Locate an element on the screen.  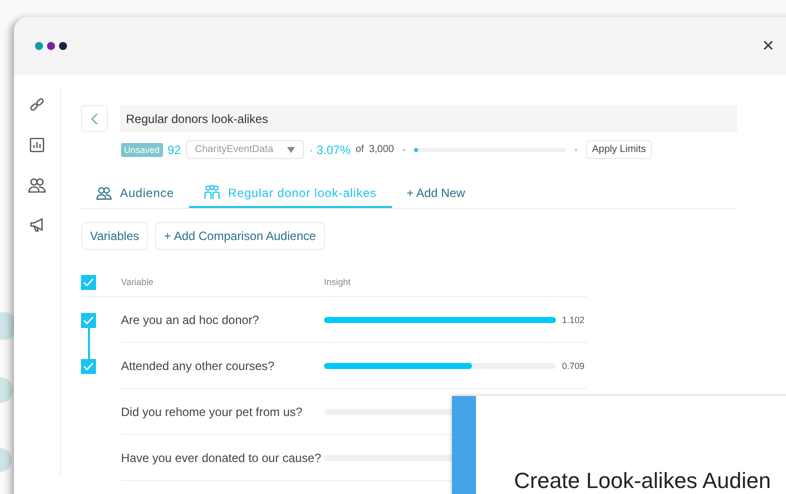
close-button: × is located at coordinates (768, 46).